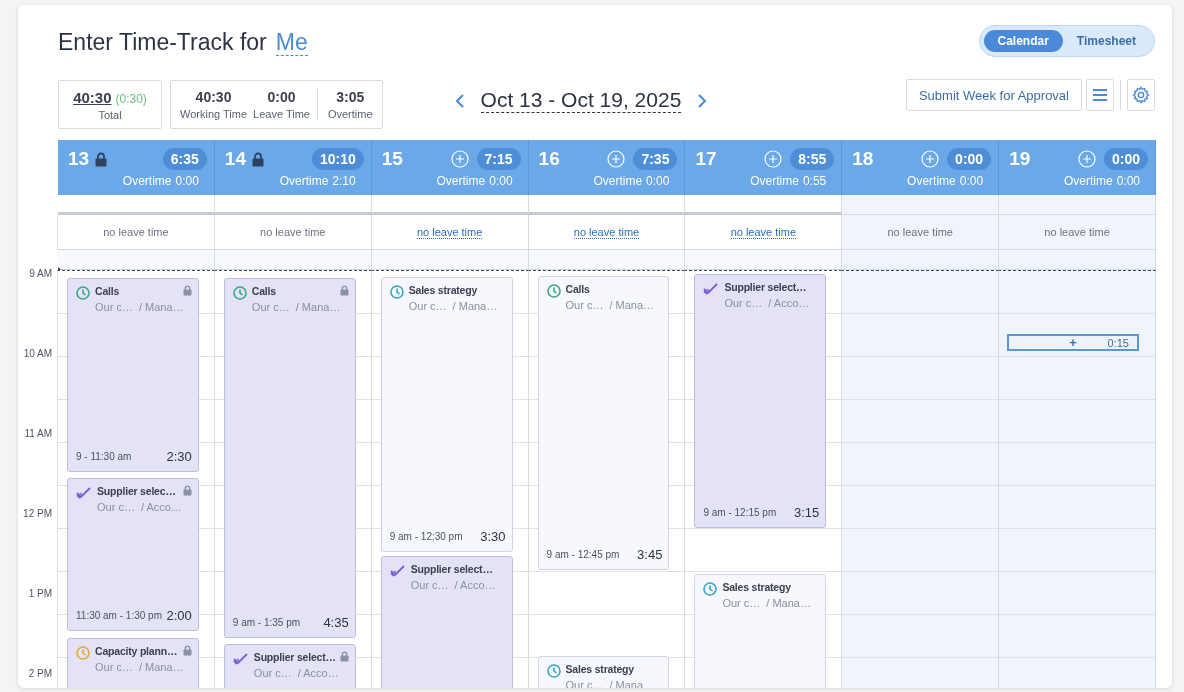 The height and width of the screenshot is (692, 1184). What do you see at coordinates (493, 536) in the screenshot?
I see `entry-duration: 3:30` at bounding box center [493, 536].